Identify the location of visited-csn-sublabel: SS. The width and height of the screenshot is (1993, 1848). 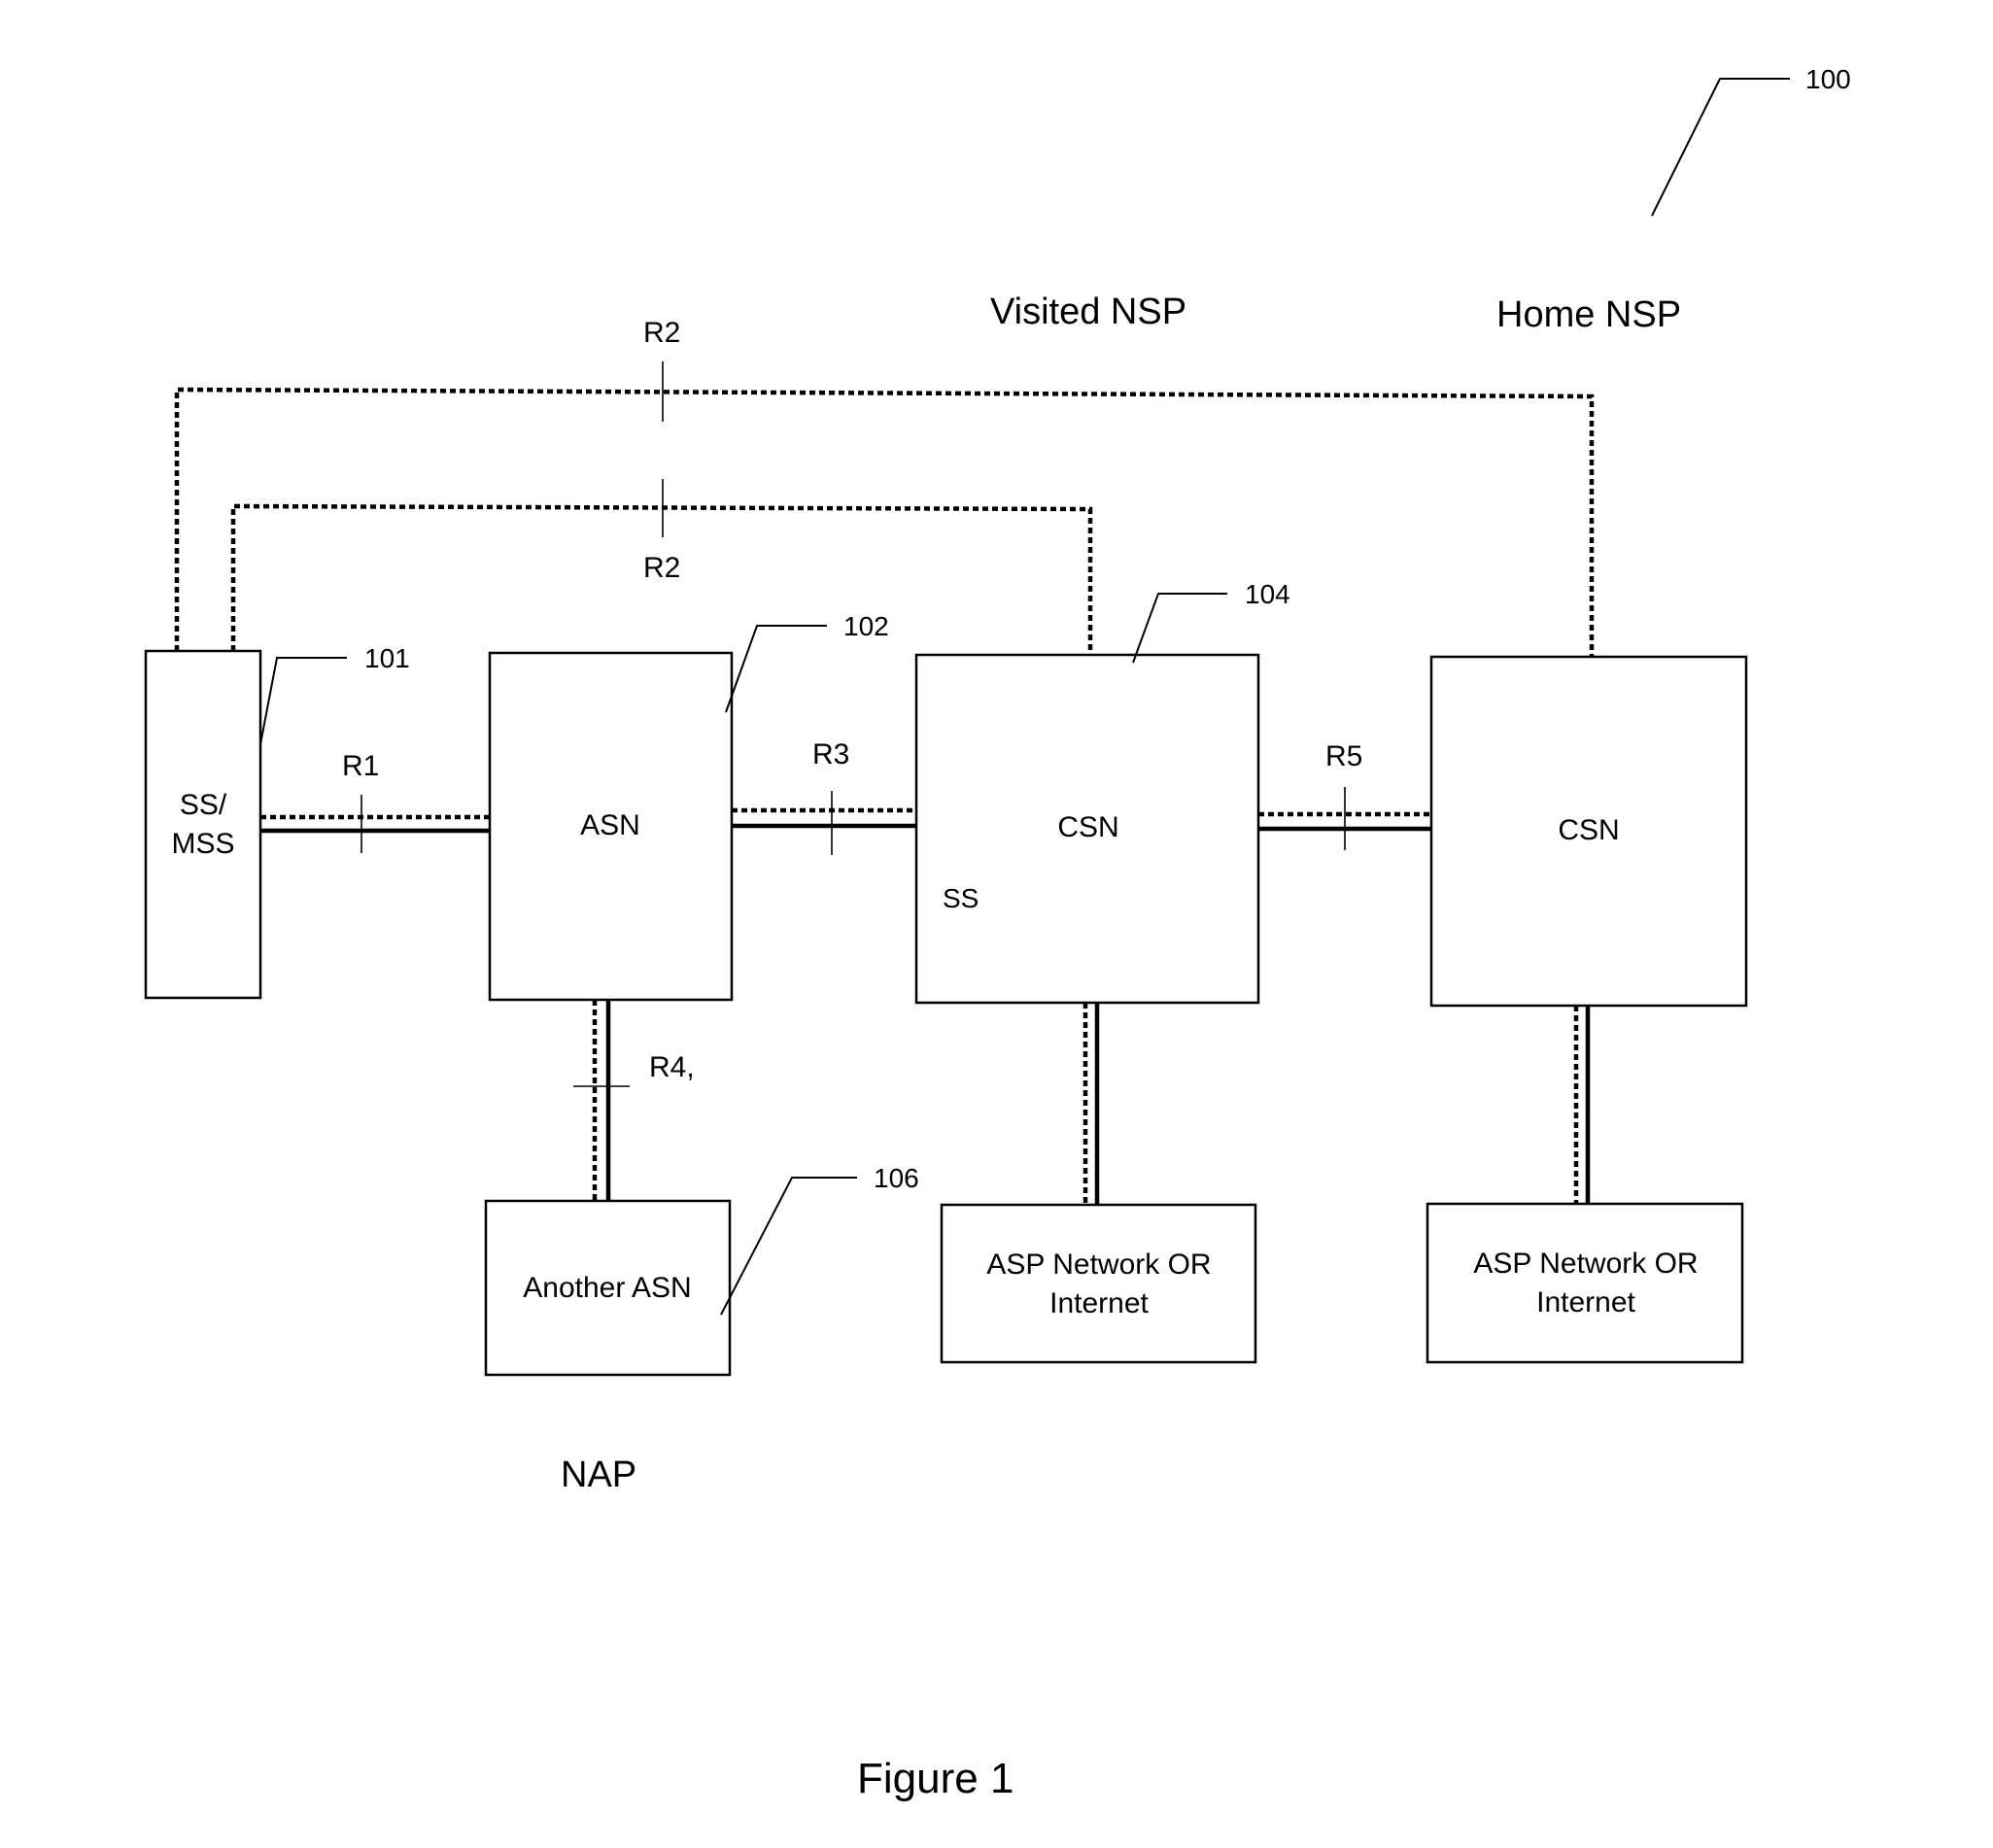
(961, 898).